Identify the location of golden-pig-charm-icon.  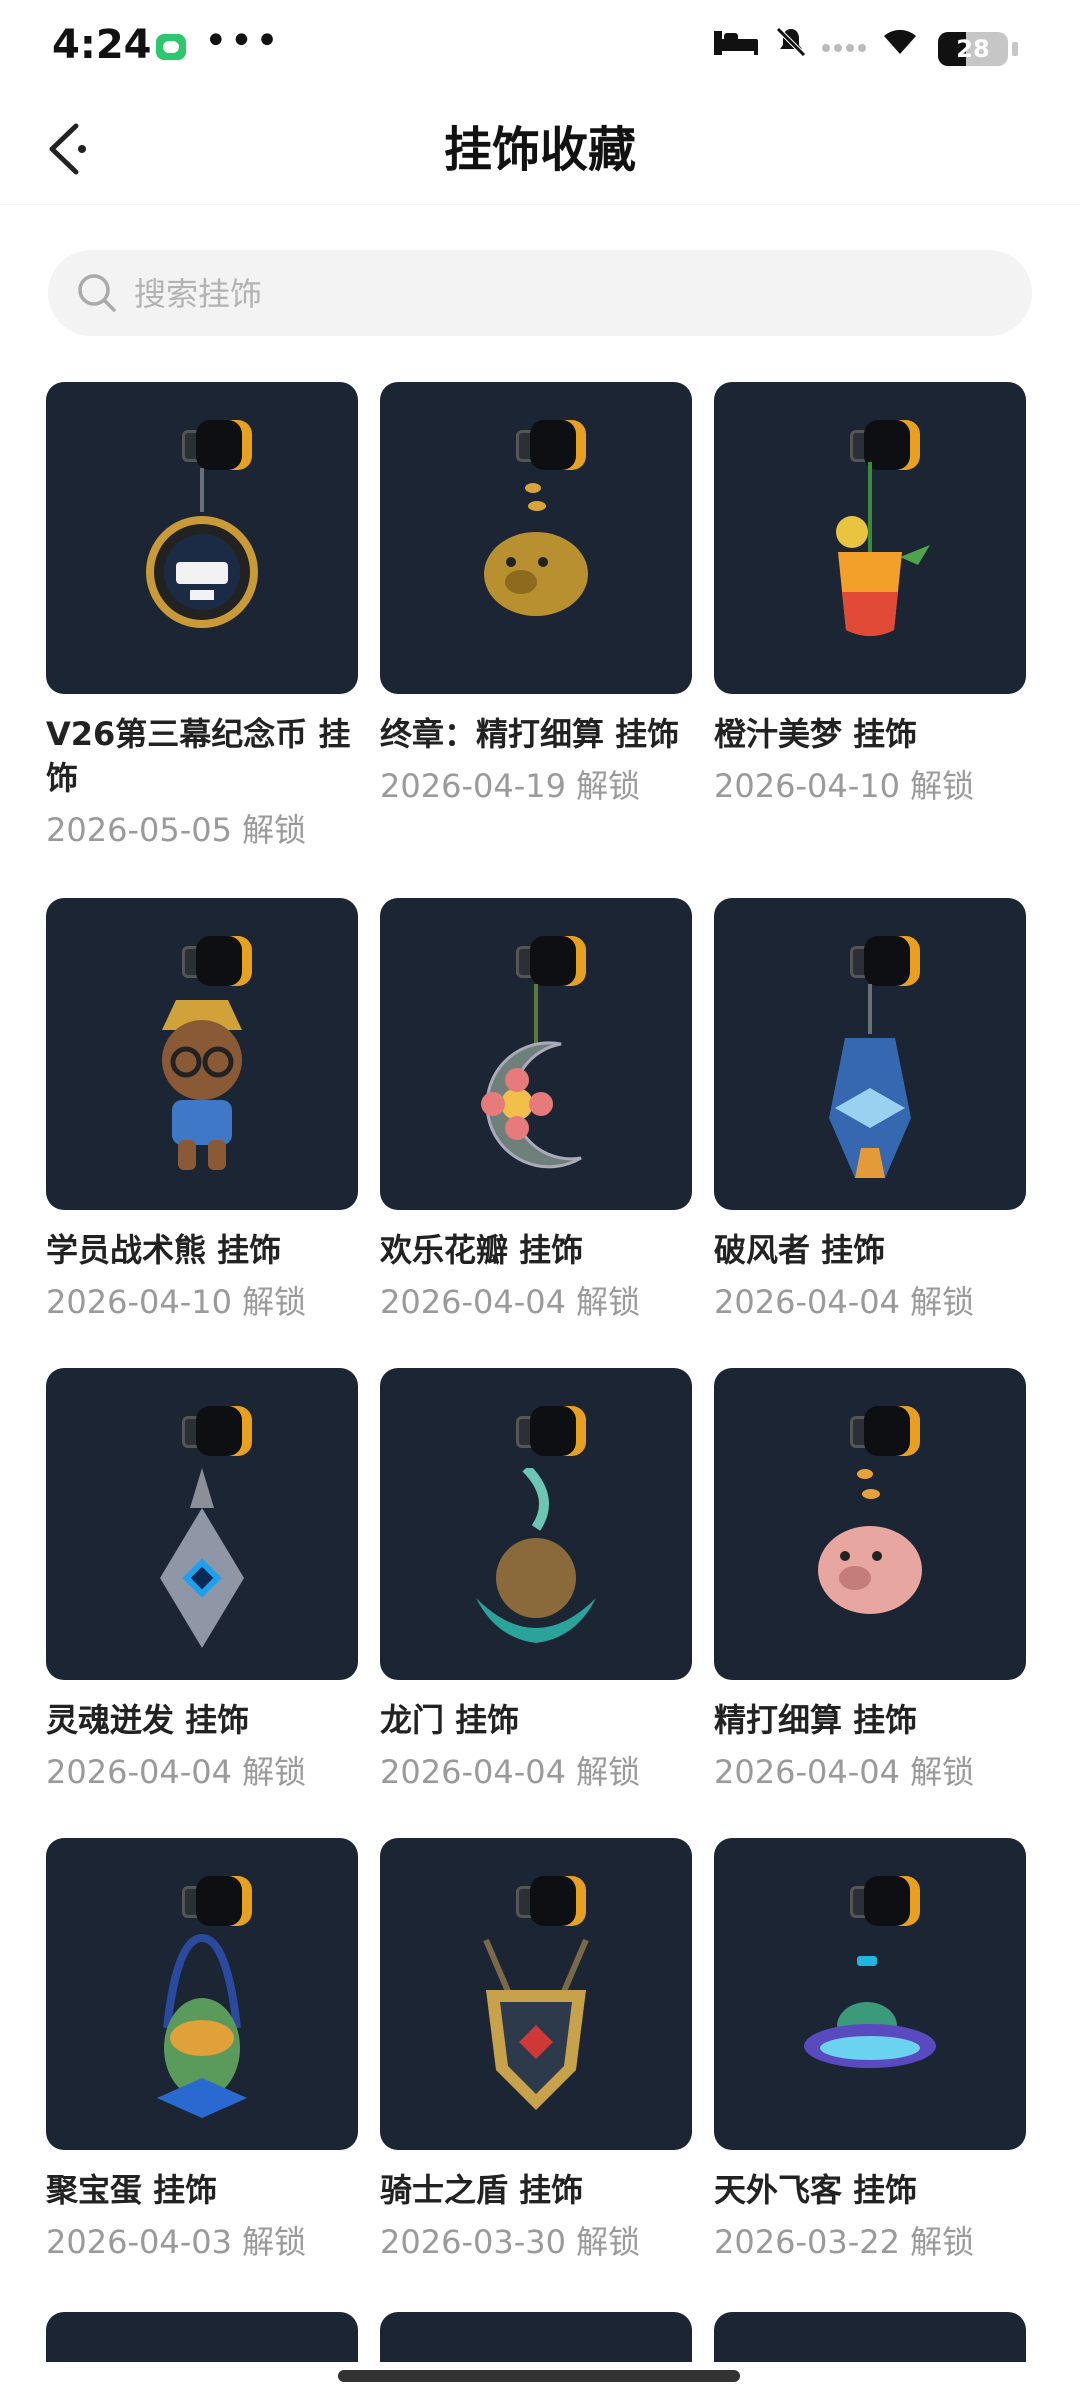
(536, 549).